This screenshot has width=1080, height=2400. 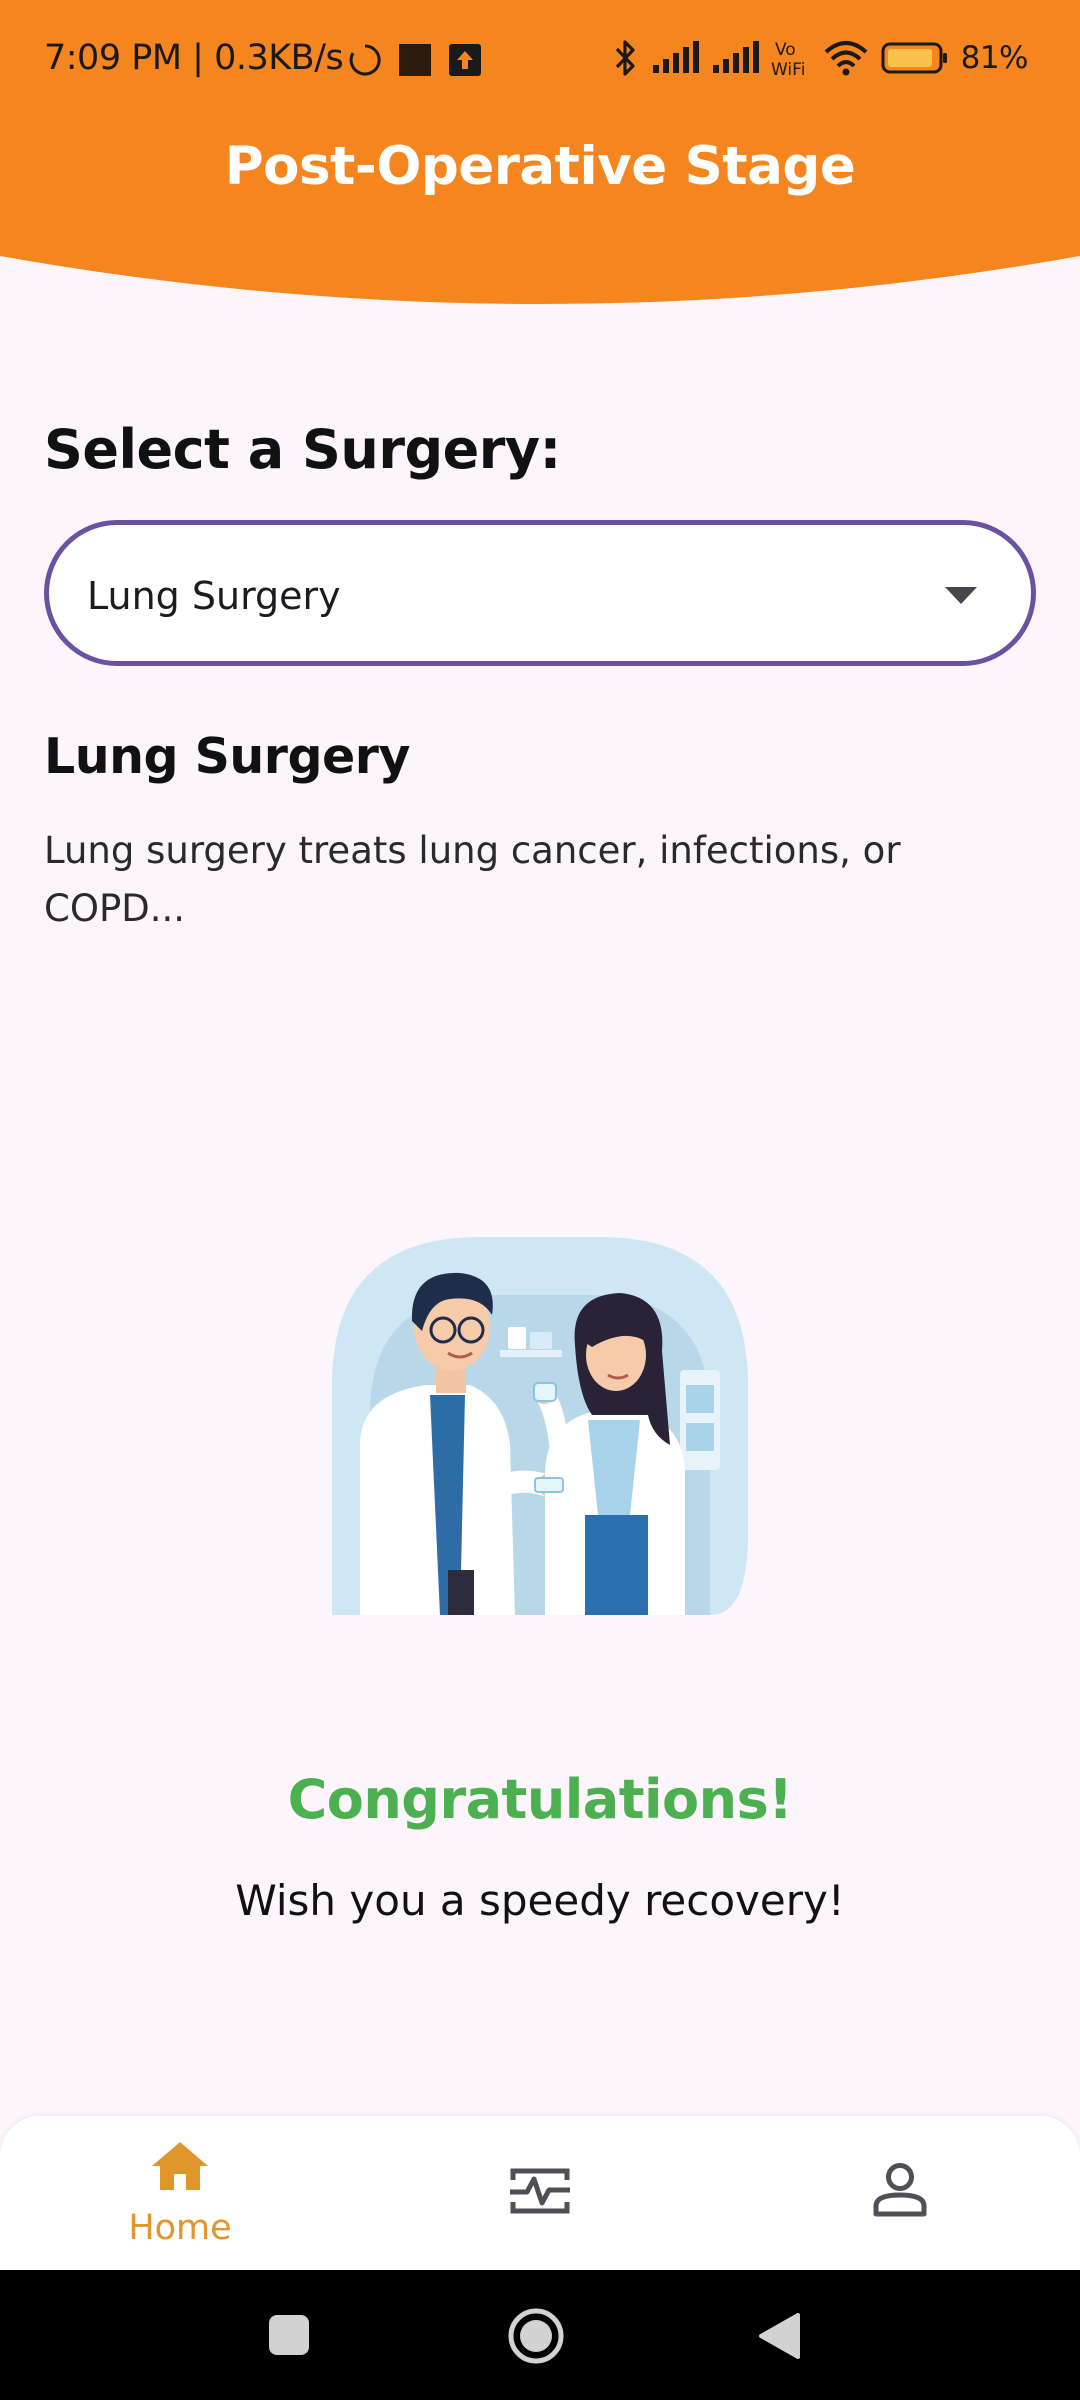 I want to click on bluetooth-icon, so click(x=625, y=58).